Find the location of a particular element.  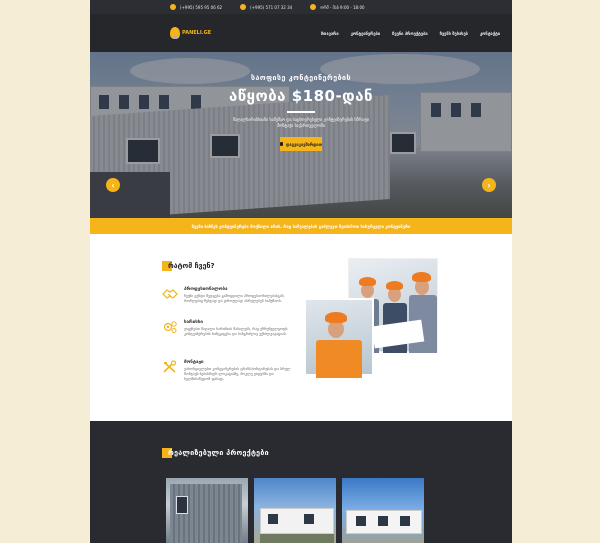

chevron-left-icon: ‹ is located at coordinates (113, 185).